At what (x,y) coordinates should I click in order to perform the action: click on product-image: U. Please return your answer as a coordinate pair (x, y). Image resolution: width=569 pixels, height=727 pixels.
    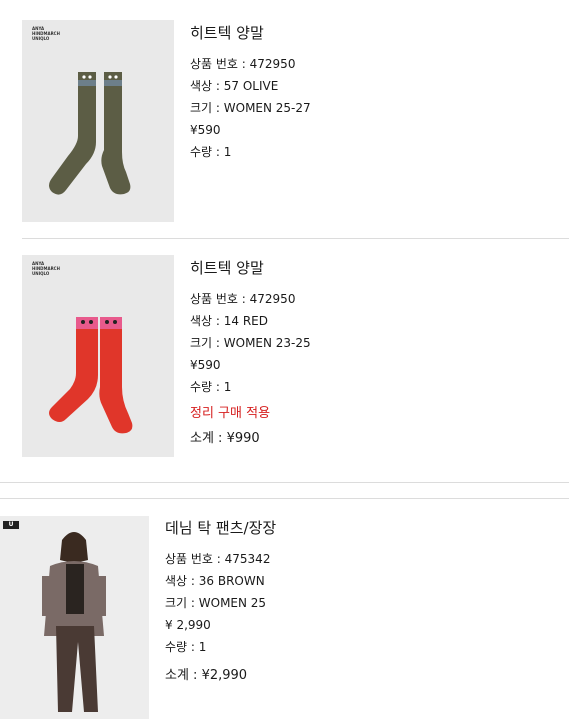
    Looking at the image, I should click on (74, 617).